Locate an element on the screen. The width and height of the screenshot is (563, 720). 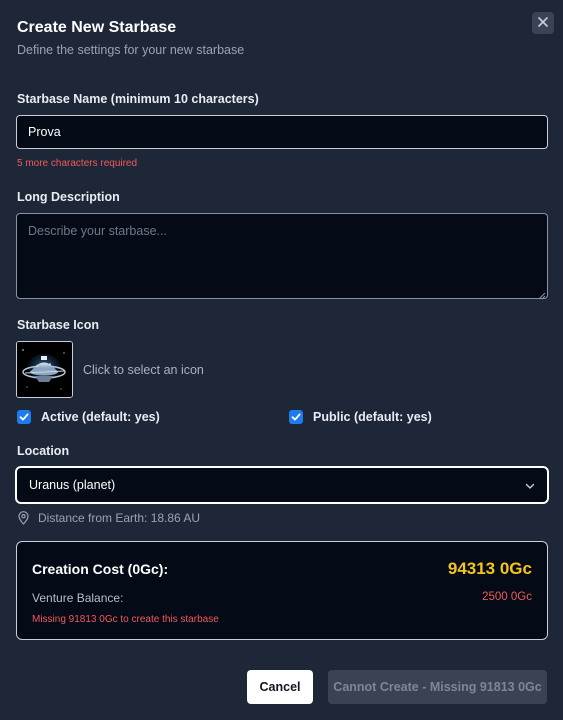
venture-balance-value: 2500 0Gc is located at coordinates (507, 597).